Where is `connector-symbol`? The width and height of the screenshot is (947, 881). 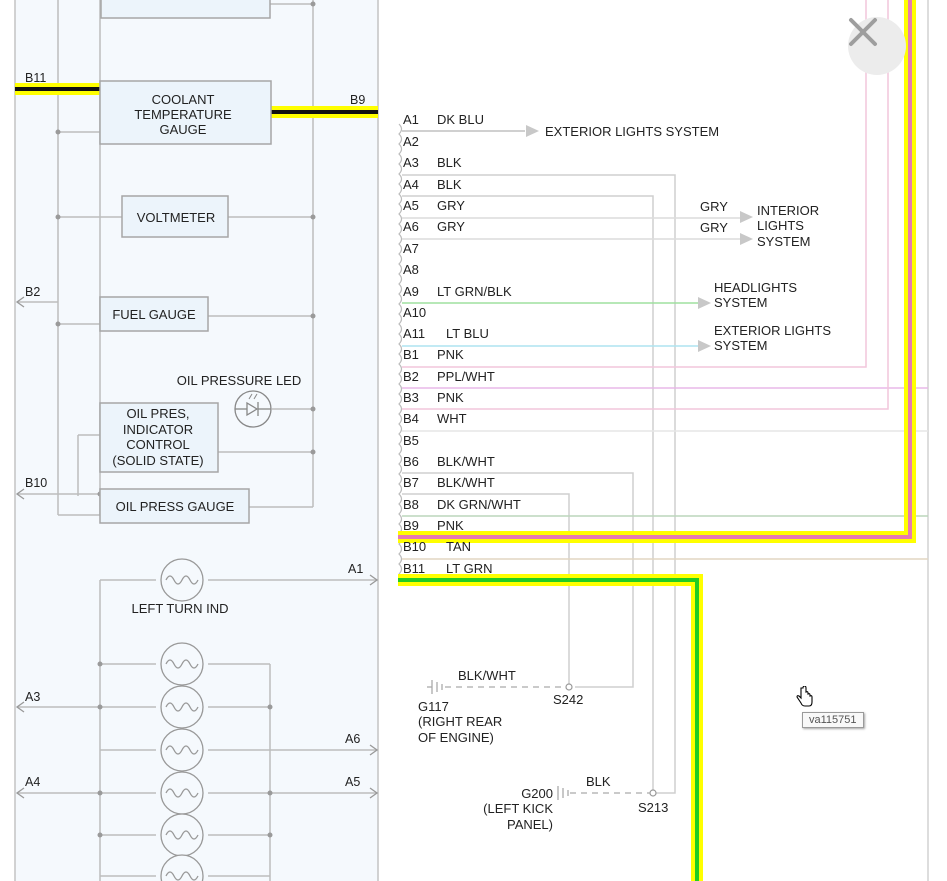 connector-symbol is located at coordinates (400, 349).